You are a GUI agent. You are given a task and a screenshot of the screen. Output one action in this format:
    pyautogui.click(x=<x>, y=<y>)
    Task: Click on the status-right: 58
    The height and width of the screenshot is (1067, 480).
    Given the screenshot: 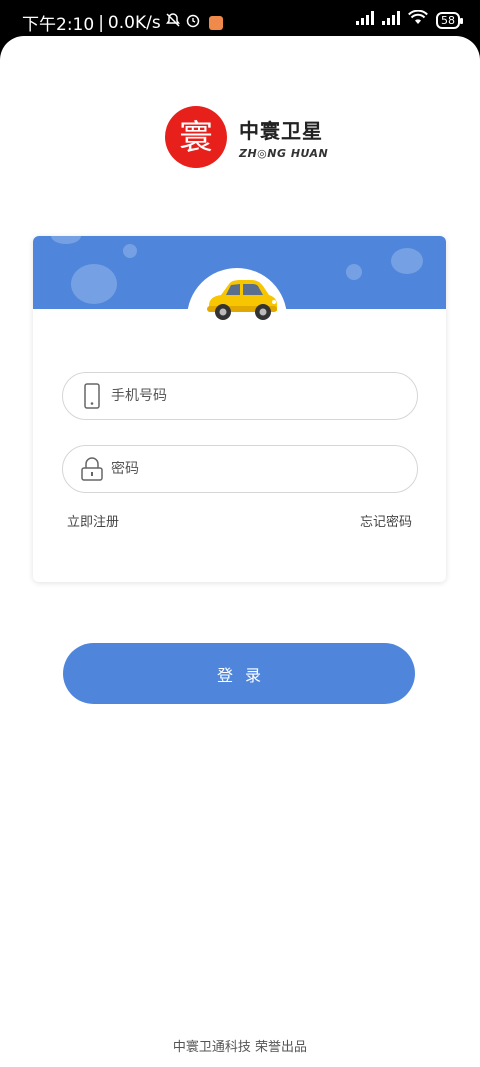 What is the action you would take?
    pyautogui.click(x=409, y=19)
    